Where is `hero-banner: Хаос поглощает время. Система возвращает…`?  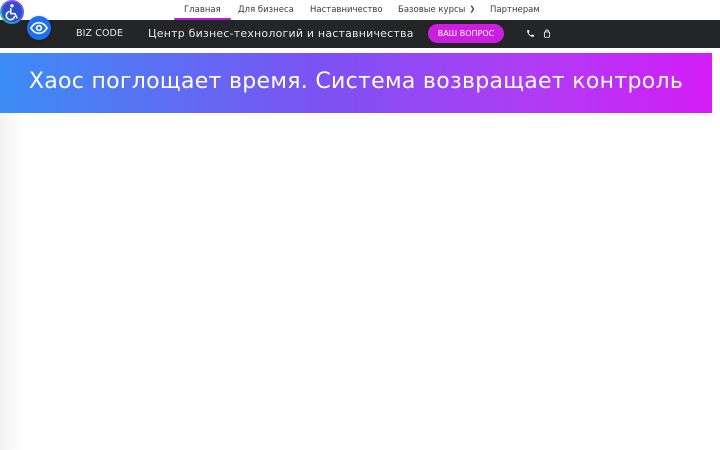
hero-banner: Хаос поглощает время. Система возвращает… is located at coordinates (356, 83).